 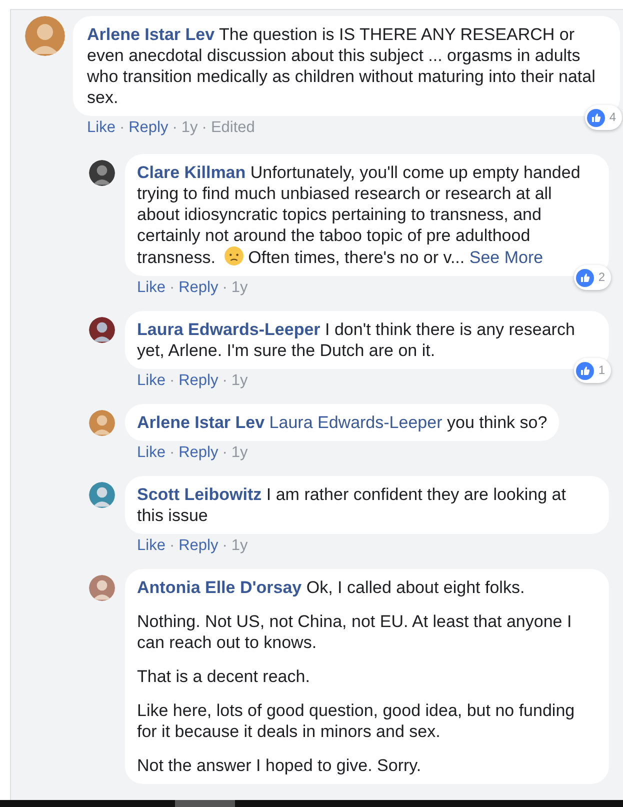 What do you see at coordinates (224, 676) in the screenshot?
I see `comment-paragraph: That is a decent reach.` at bounding box center [224, 676].